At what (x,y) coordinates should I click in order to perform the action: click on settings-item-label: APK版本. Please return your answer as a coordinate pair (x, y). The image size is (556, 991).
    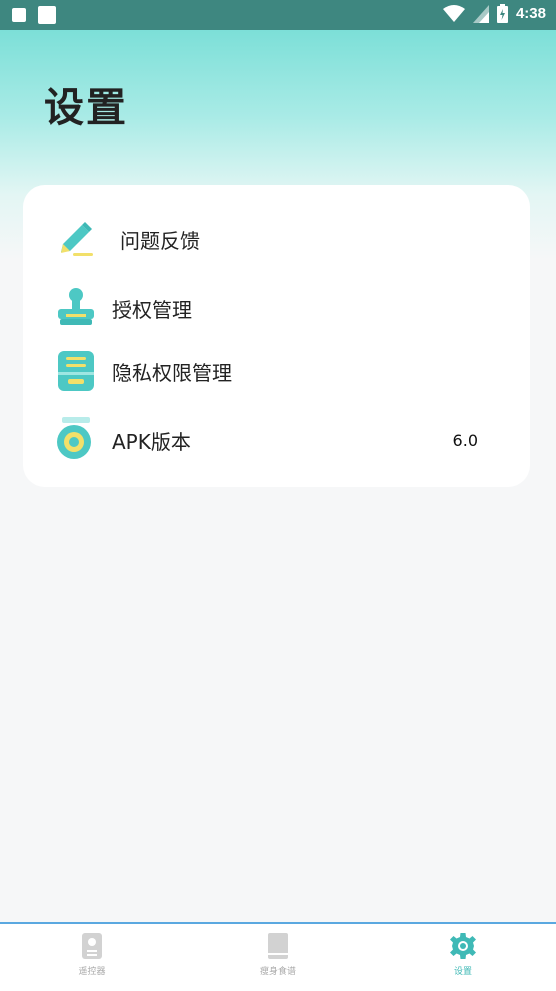
    Looking at the image, I should click on (151, 441).